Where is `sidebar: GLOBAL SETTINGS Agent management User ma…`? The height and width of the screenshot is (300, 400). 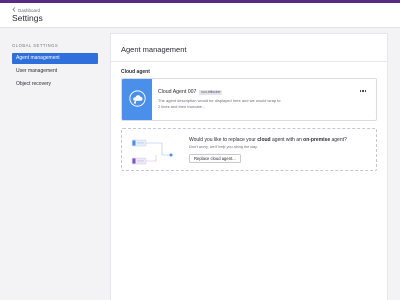
sidebar: GLOBAL SETTINGS Agent management User ma… is located at coordinates (55, 67).